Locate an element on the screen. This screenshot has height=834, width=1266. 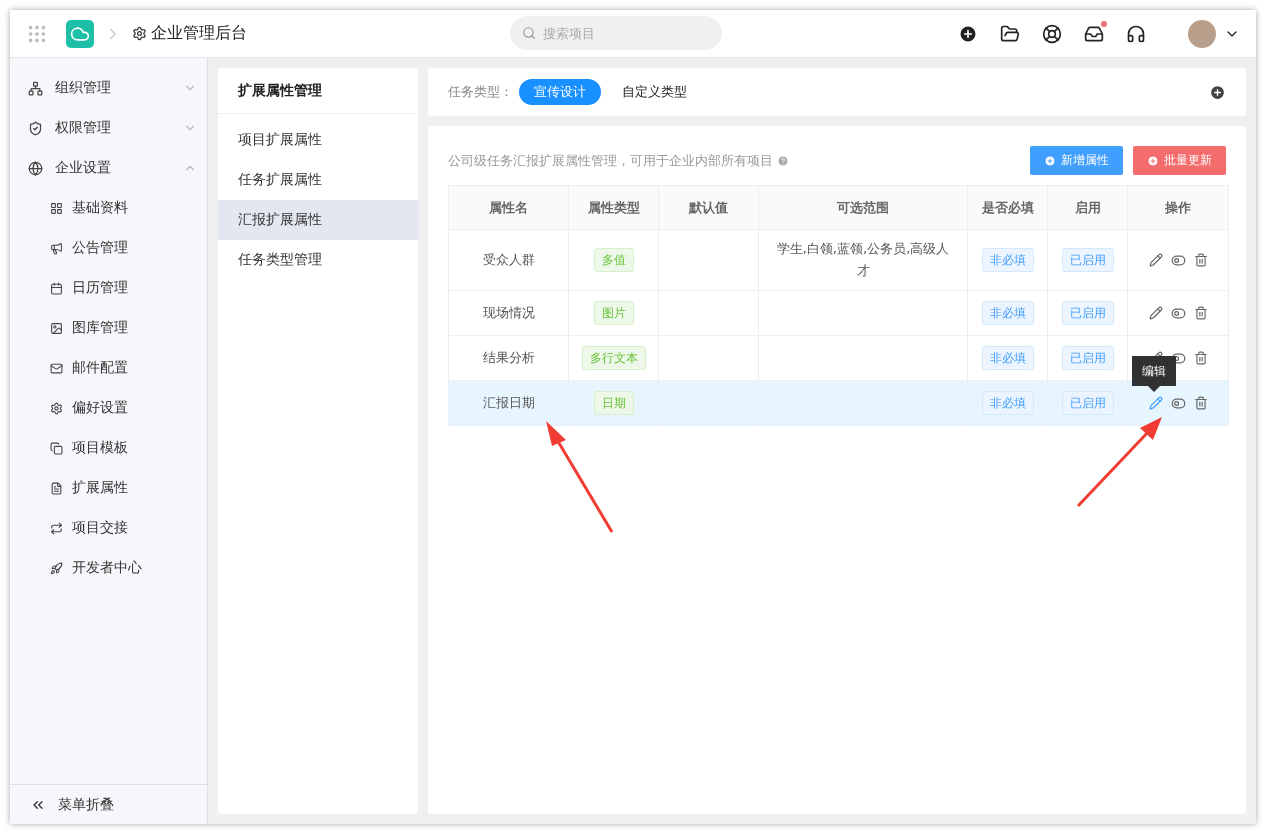
gear-icon is located at coordinates (139, 33).